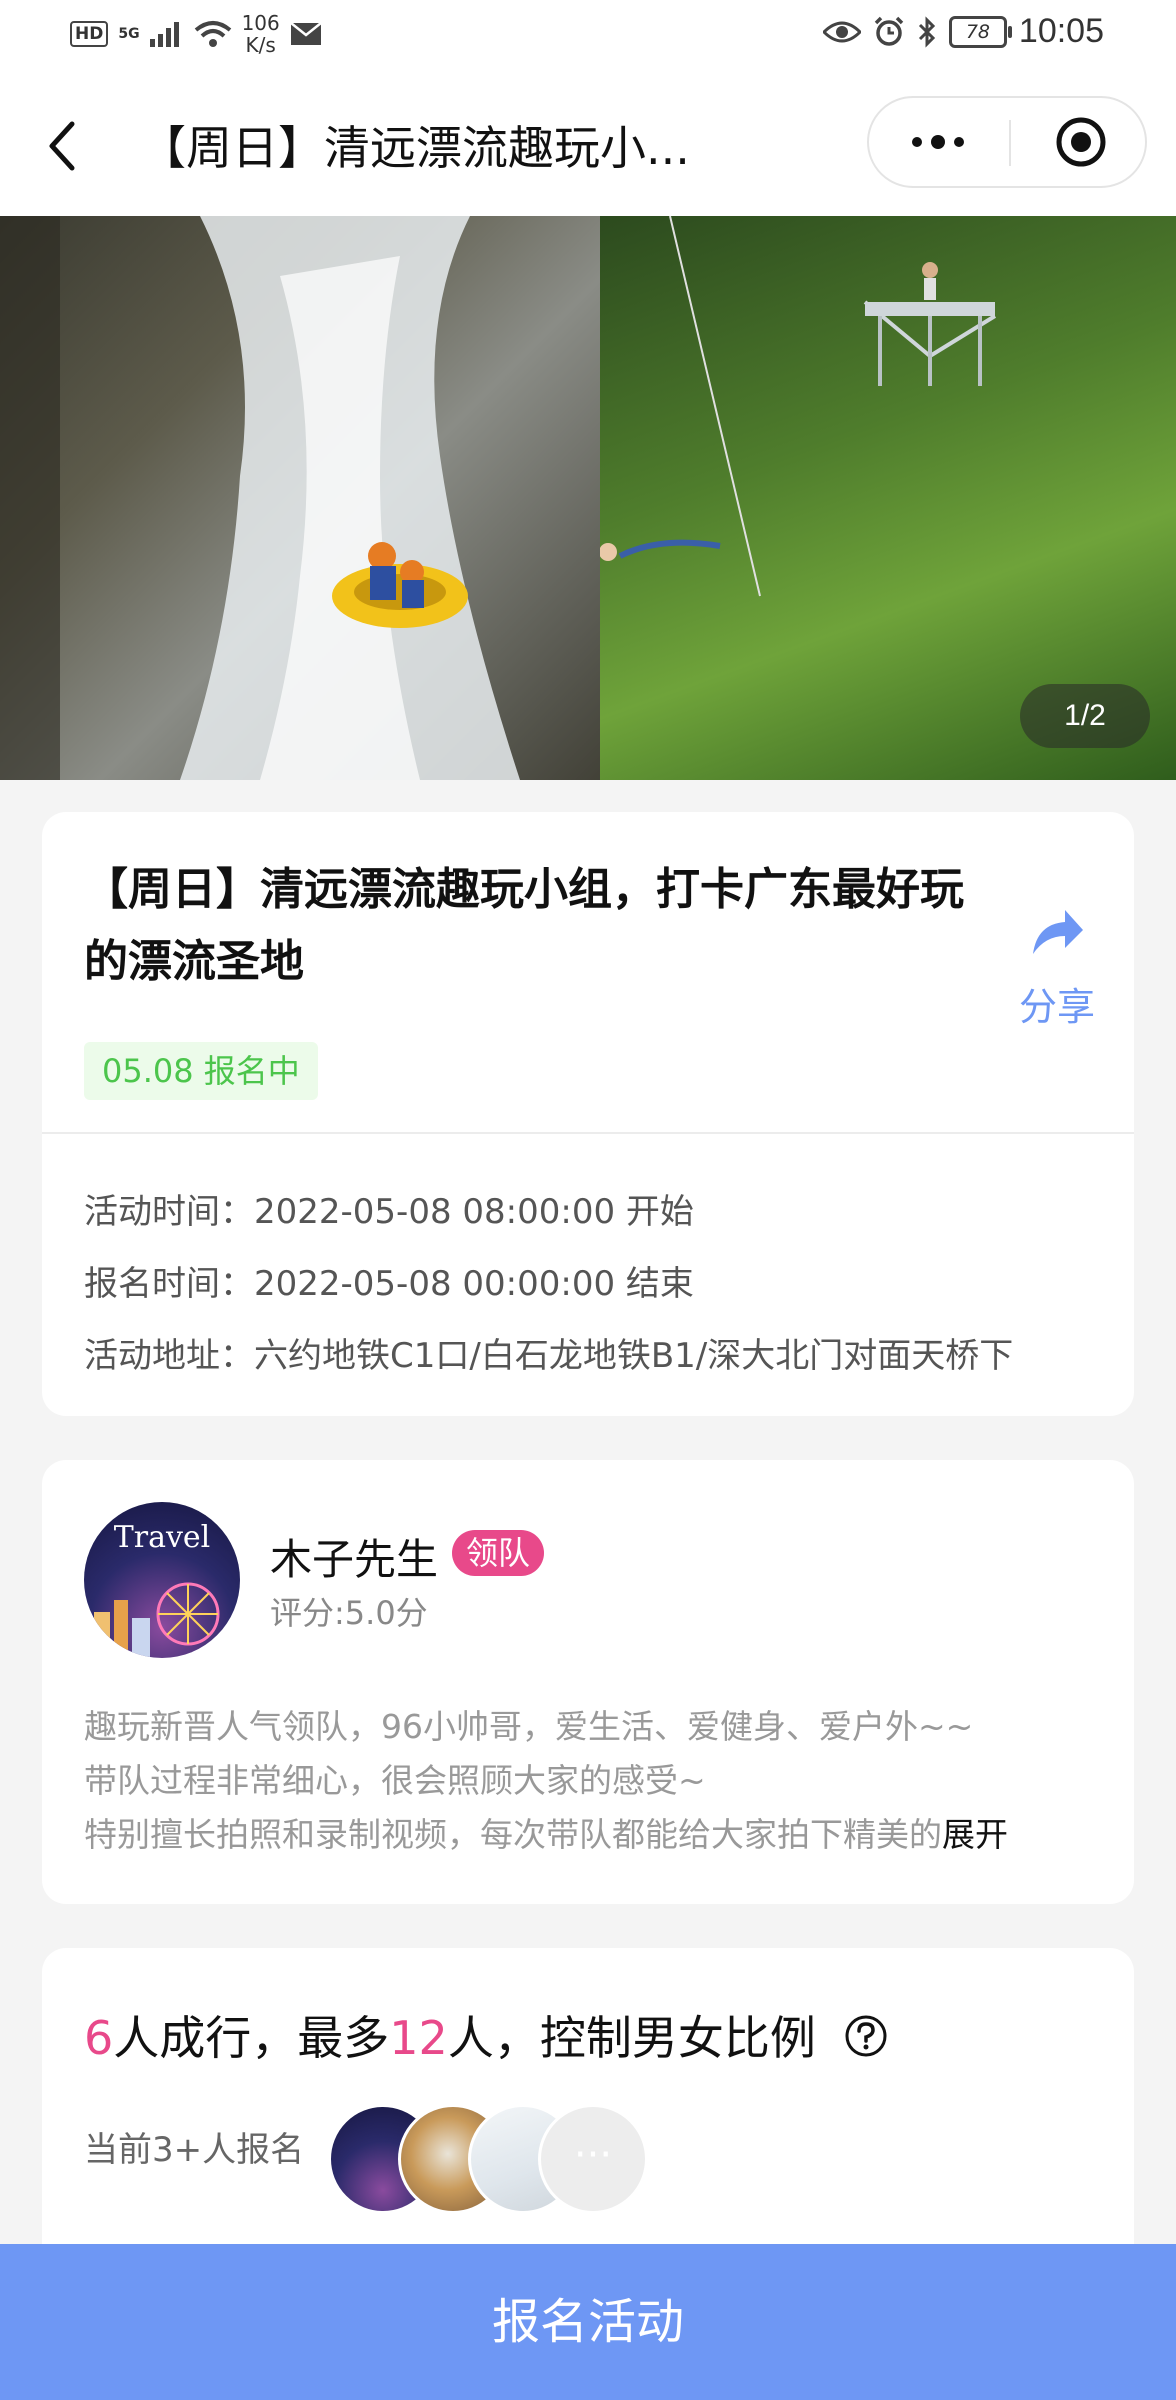 Image resolution: width=1176 pixels, height=2400 pixels. What do you see at coordinates (866, 2036) in the screenshot?
I see `question-circle-icon` at bounding box center [866, 2036].